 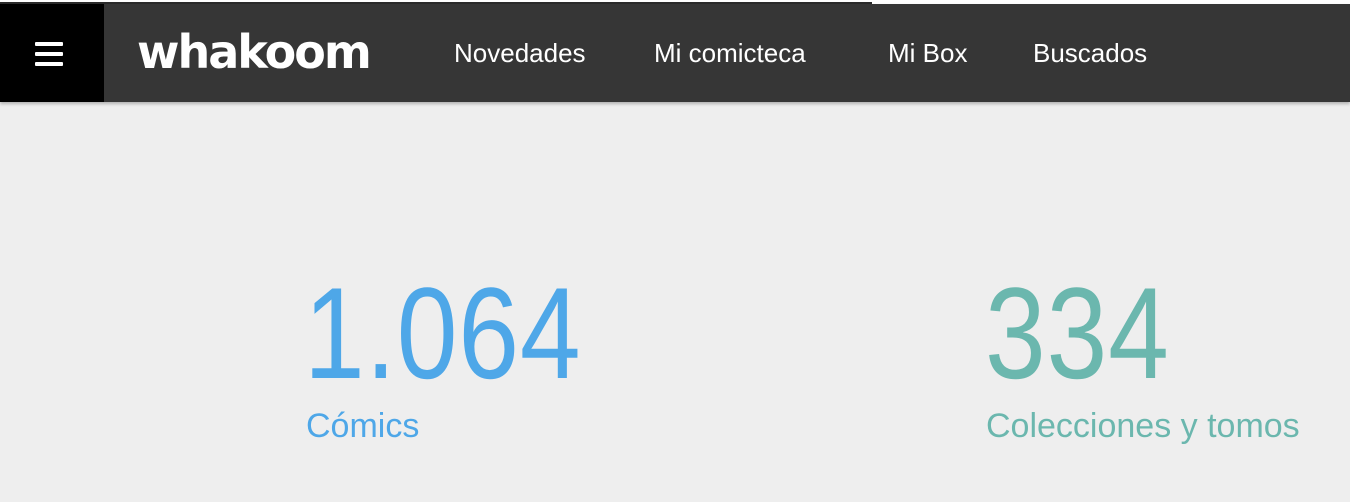 I want to click on hamburger-menu-button, so click(x=52, y=53).